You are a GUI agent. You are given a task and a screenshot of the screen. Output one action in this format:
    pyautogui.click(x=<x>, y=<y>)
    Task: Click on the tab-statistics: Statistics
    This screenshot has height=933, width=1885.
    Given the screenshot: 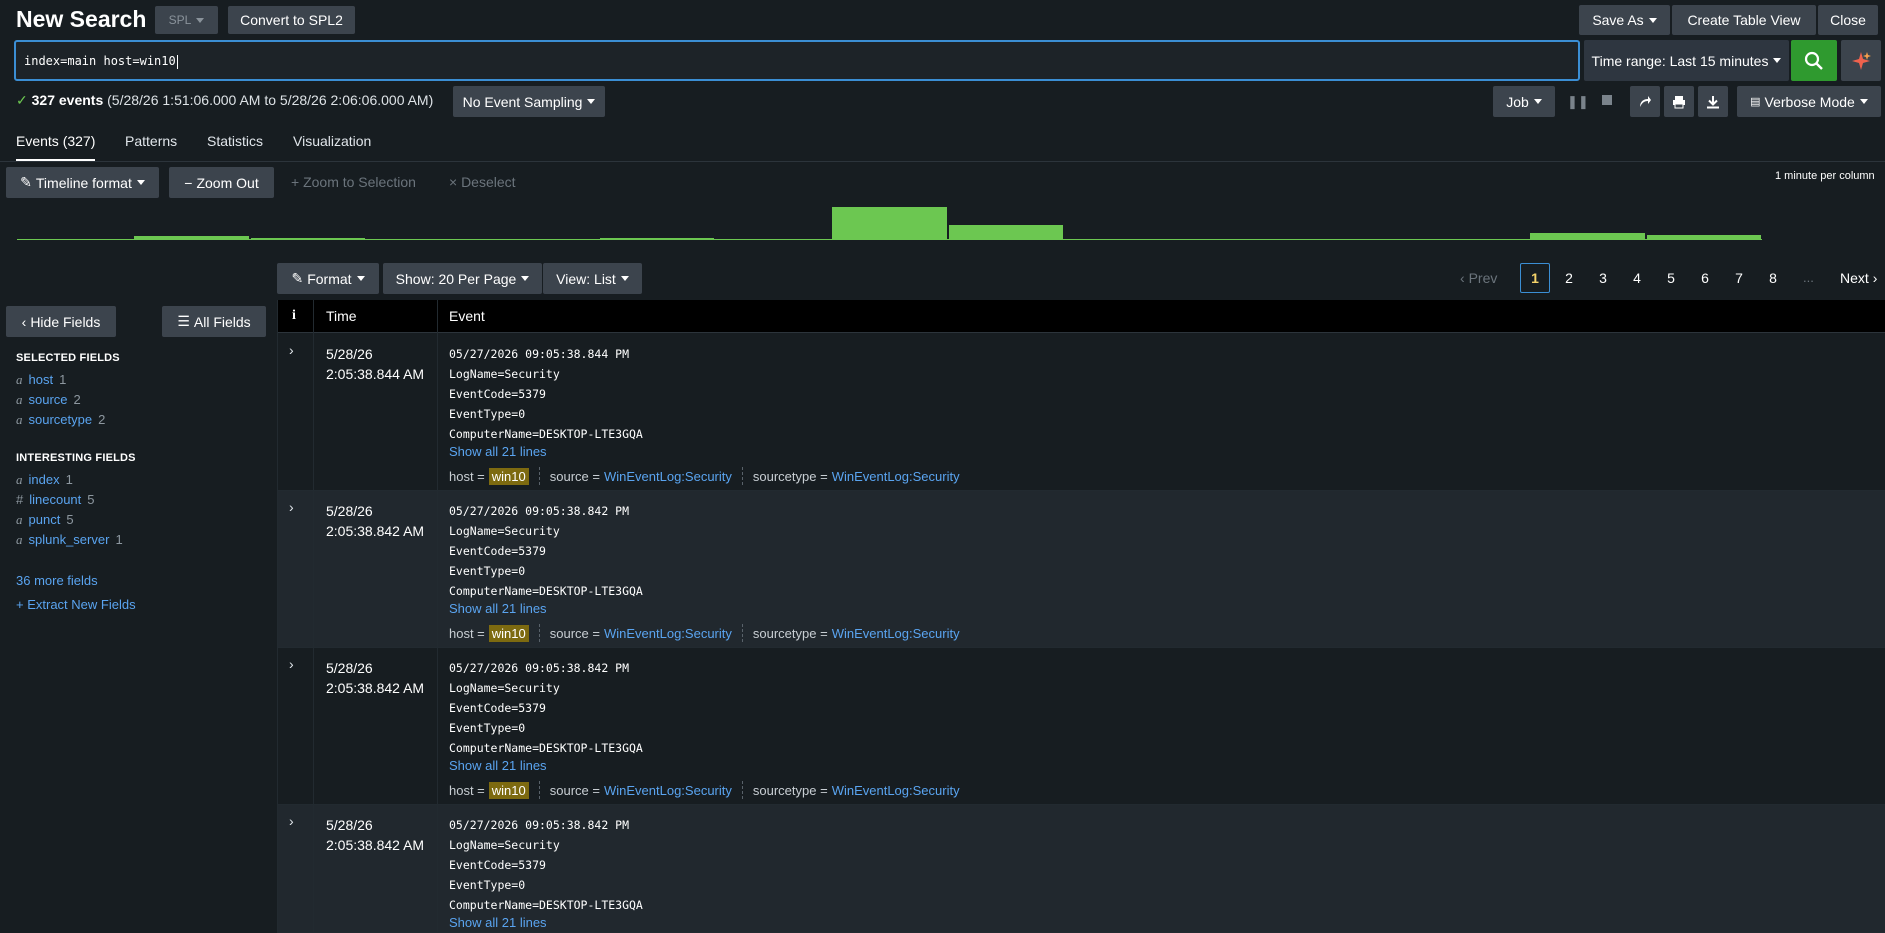 What is the action you would take?
    pyautogui.click(x=235, y=141)
    